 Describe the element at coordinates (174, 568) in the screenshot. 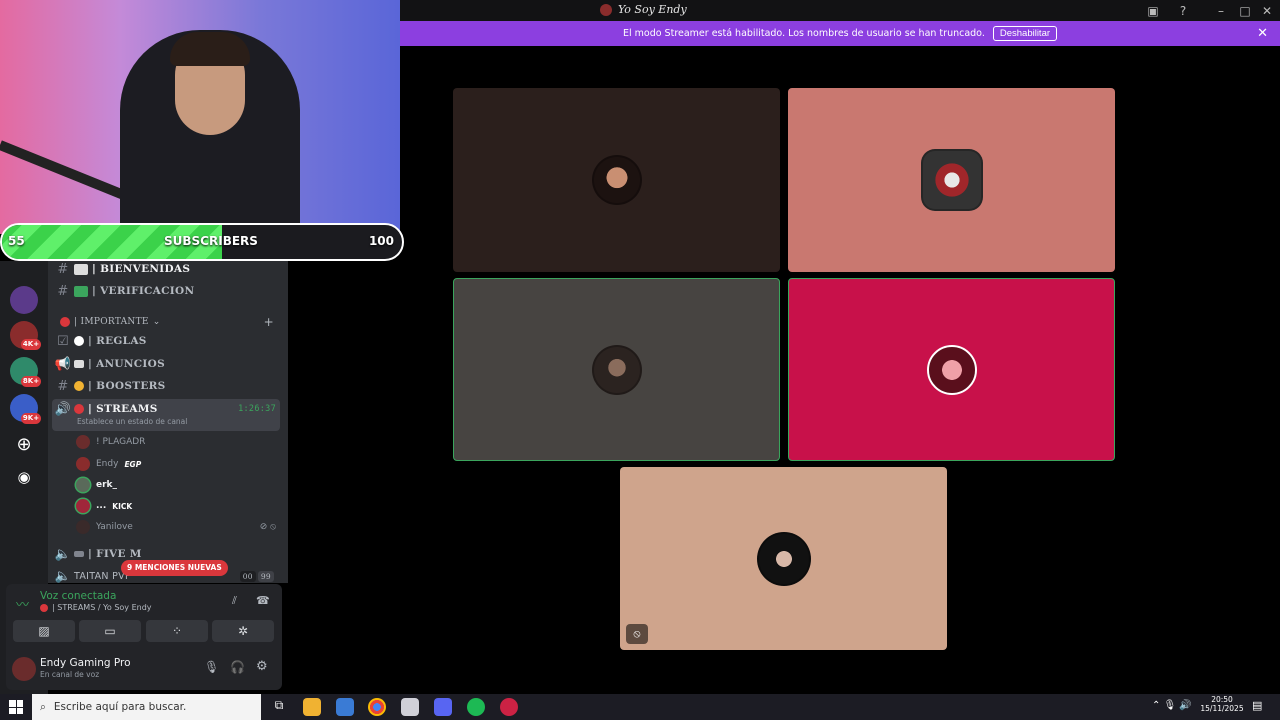

I see `new-mentions-pill: 9 MENCIONES NUEVAS` at that location.